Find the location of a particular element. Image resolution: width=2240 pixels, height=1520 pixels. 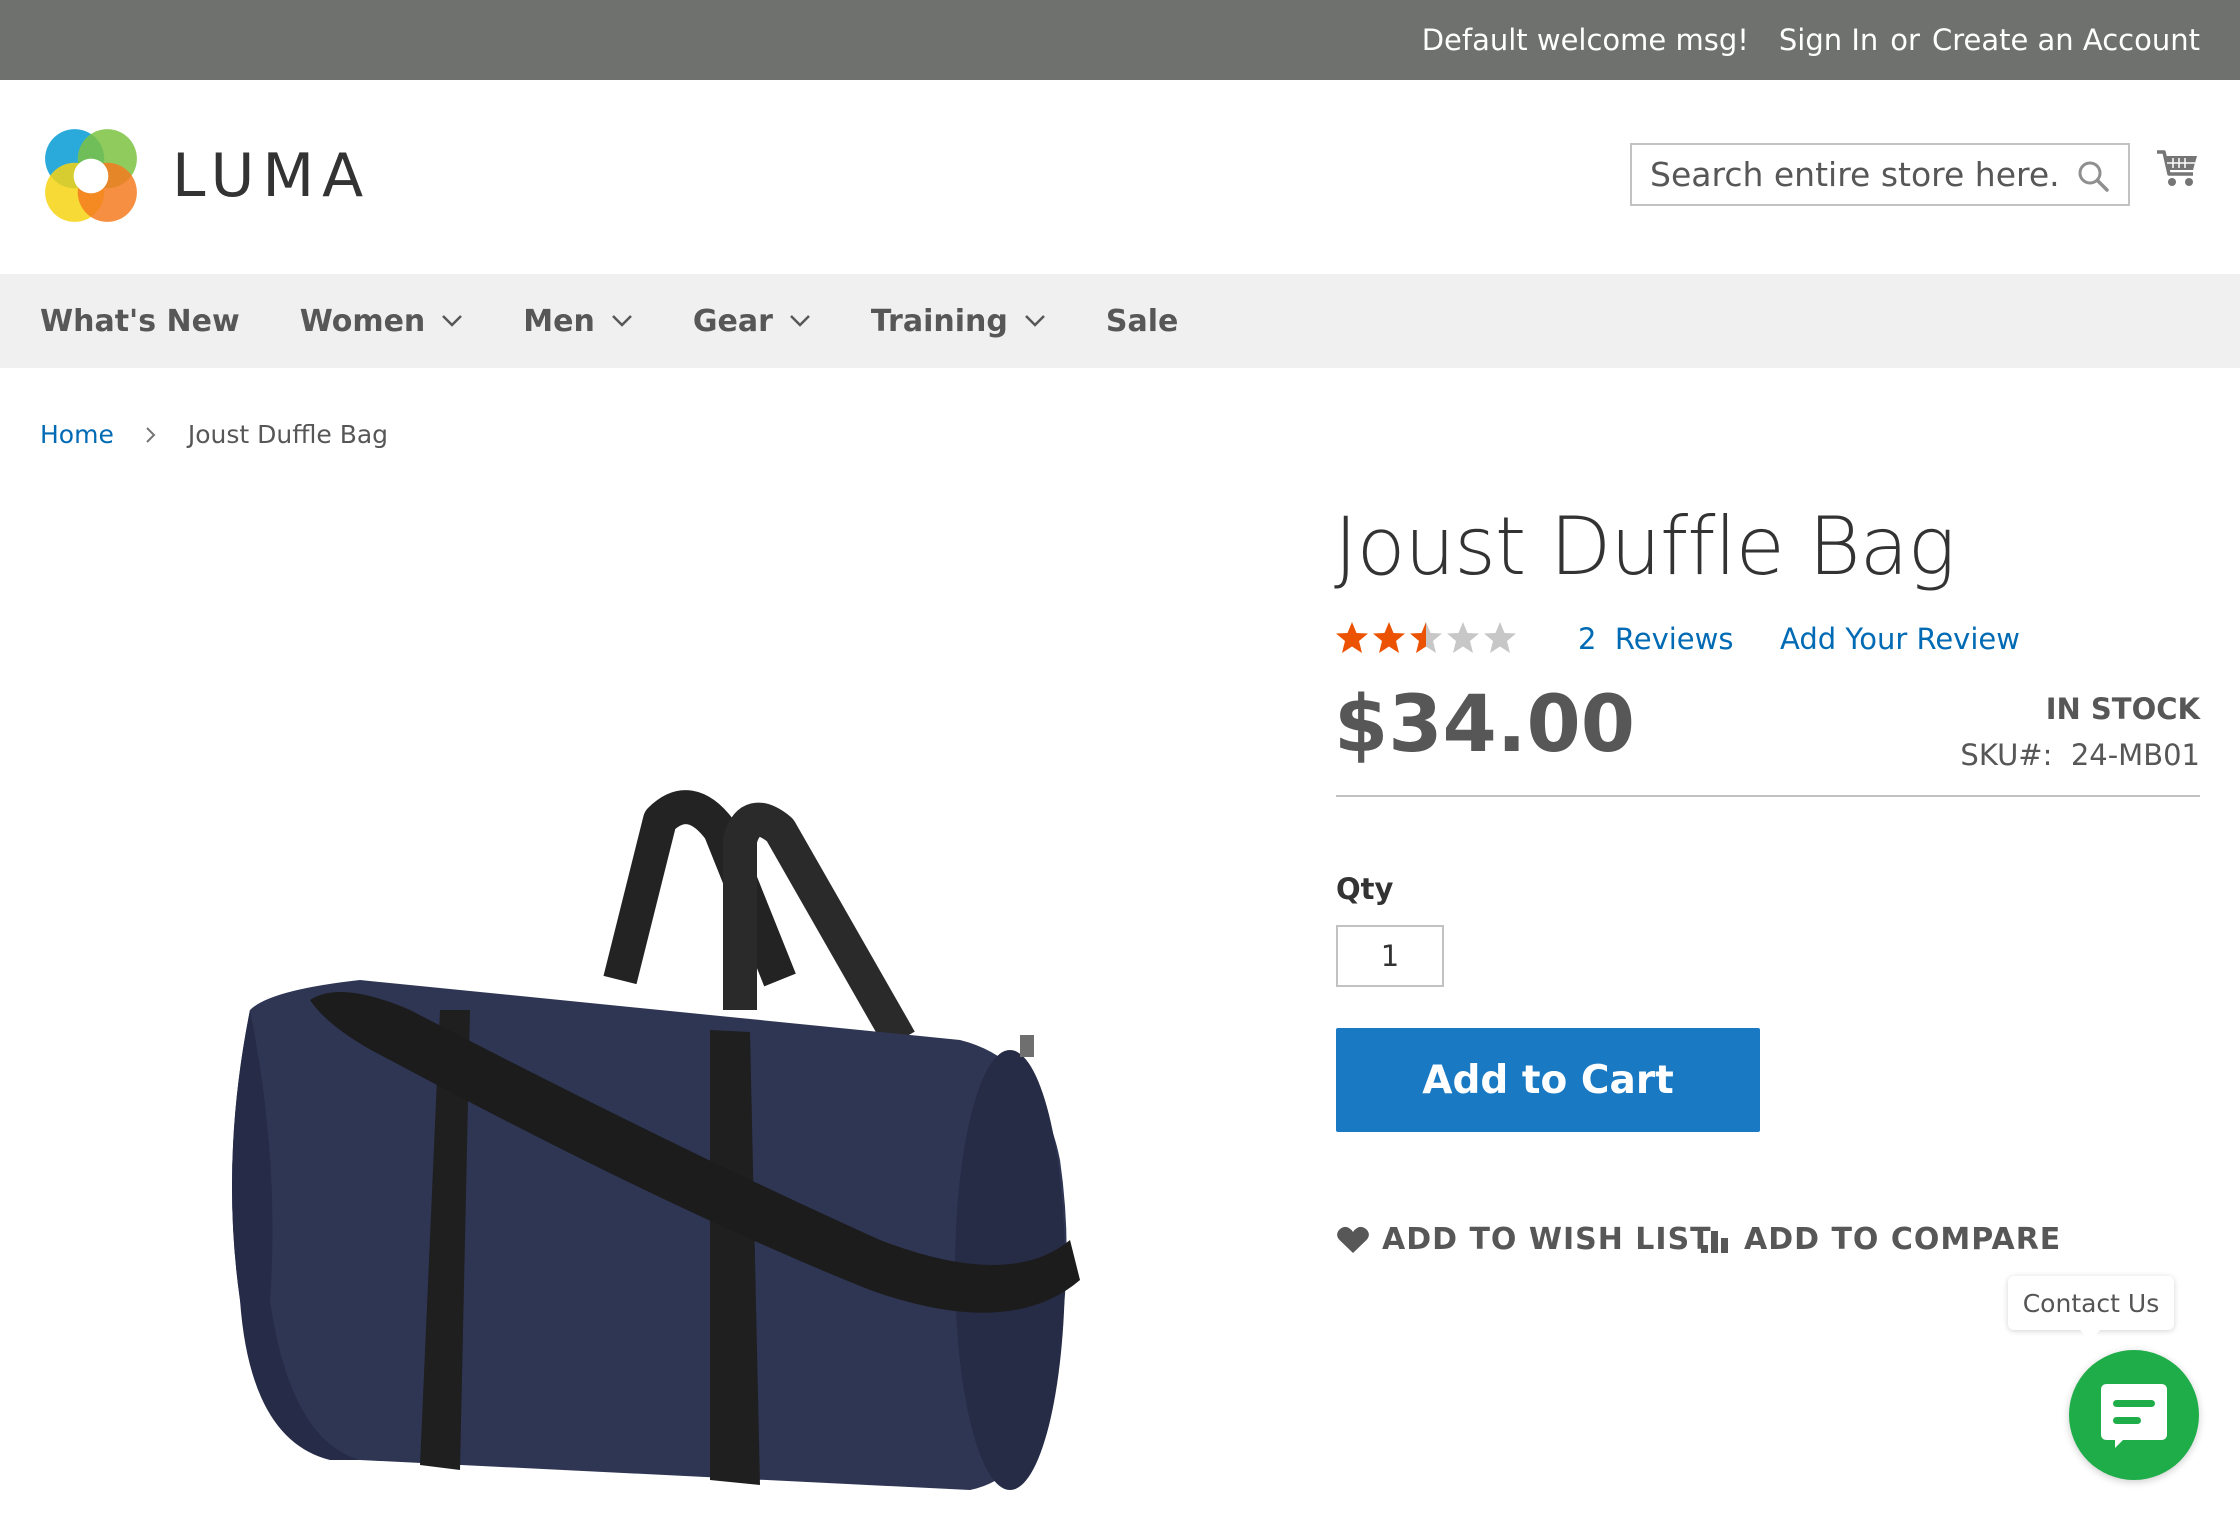

nav-label: Training is located at coordinates (939, 321).